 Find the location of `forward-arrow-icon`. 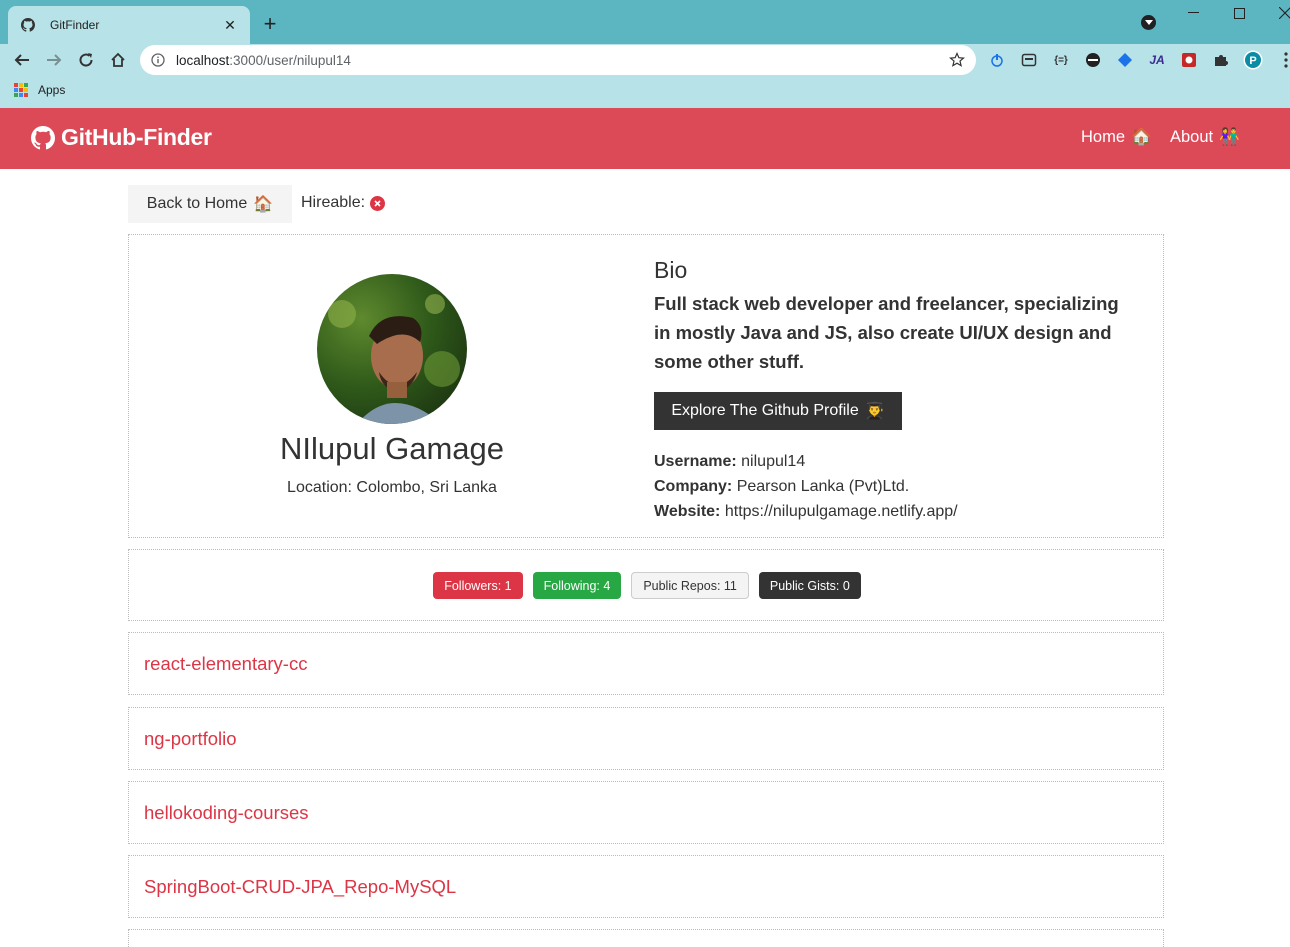

forward-arrow-icon is located at coordinates (54, 60).